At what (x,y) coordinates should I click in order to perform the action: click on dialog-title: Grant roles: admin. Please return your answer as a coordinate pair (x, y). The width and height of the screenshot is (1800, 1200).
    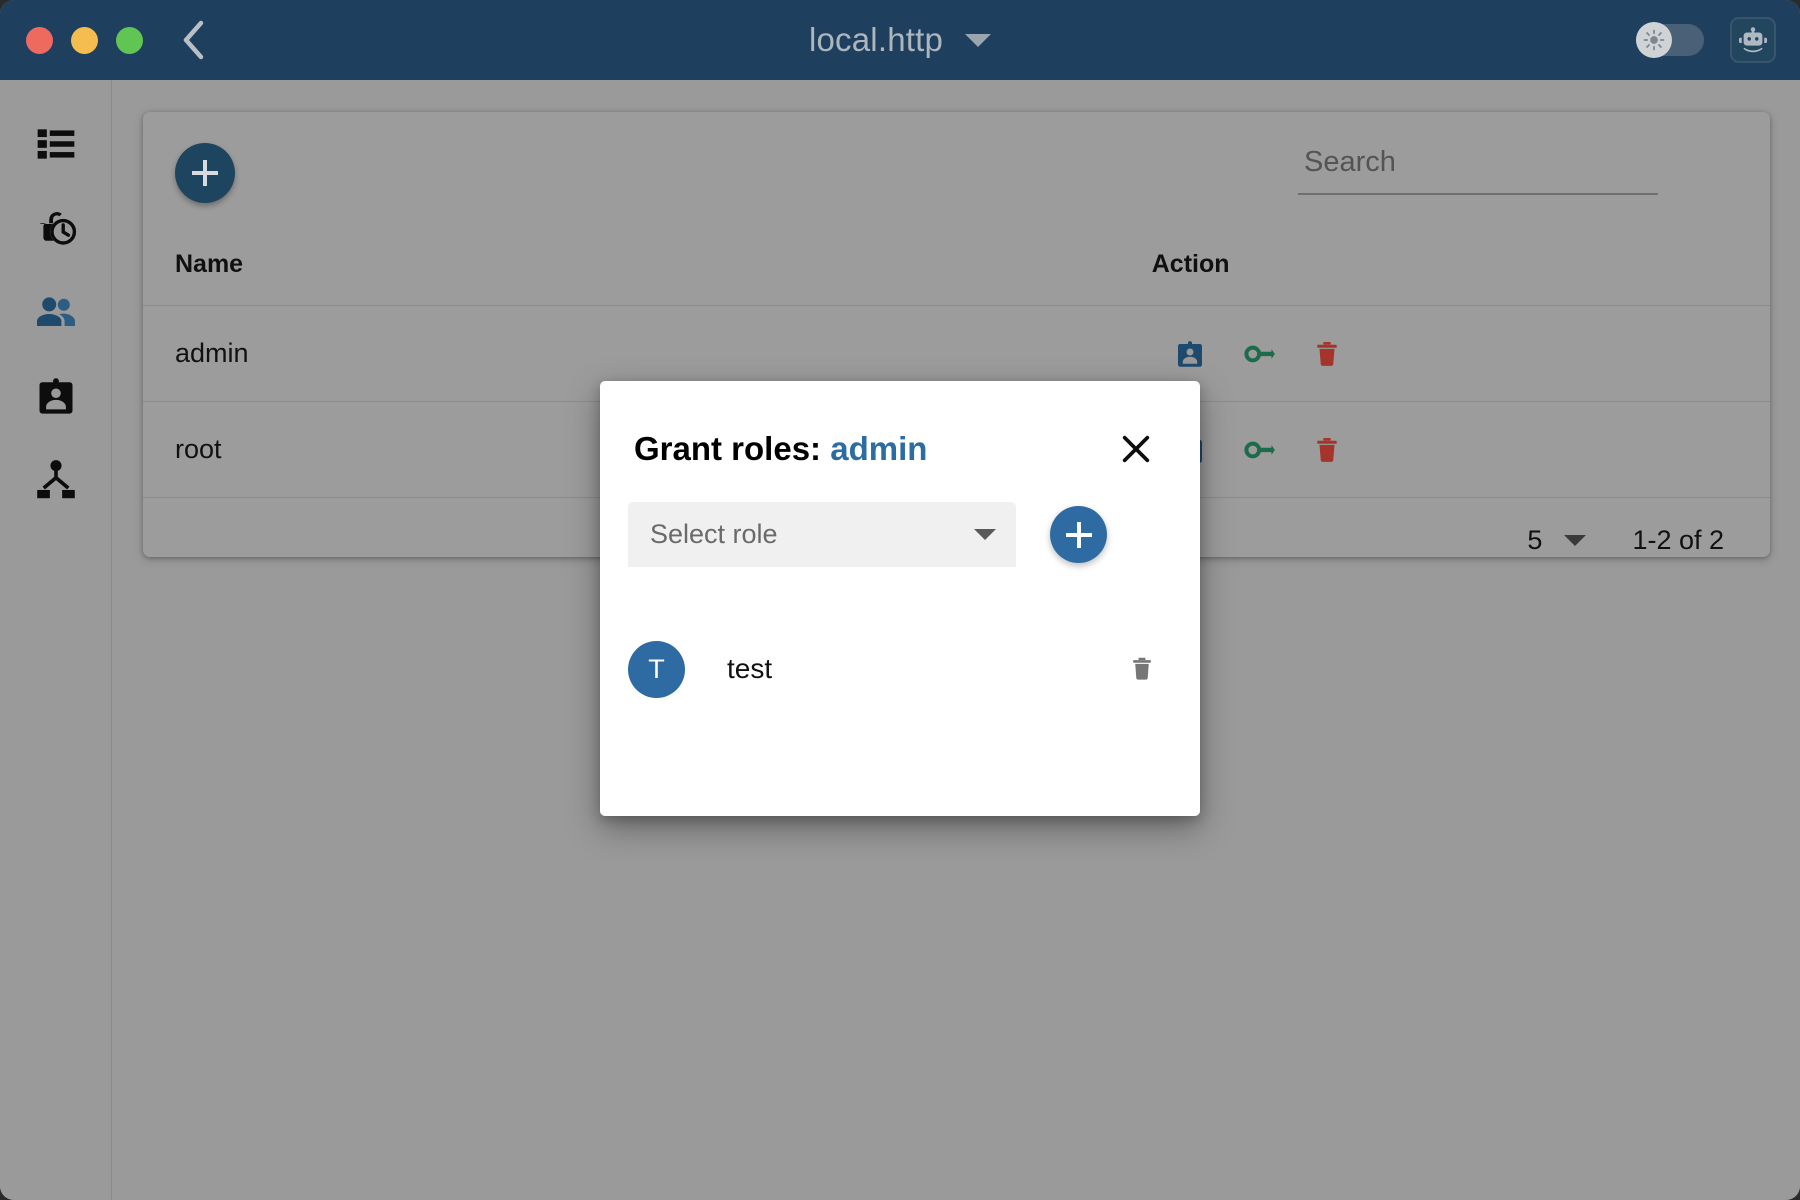
    Looking at the image, I should click on (780, 449).